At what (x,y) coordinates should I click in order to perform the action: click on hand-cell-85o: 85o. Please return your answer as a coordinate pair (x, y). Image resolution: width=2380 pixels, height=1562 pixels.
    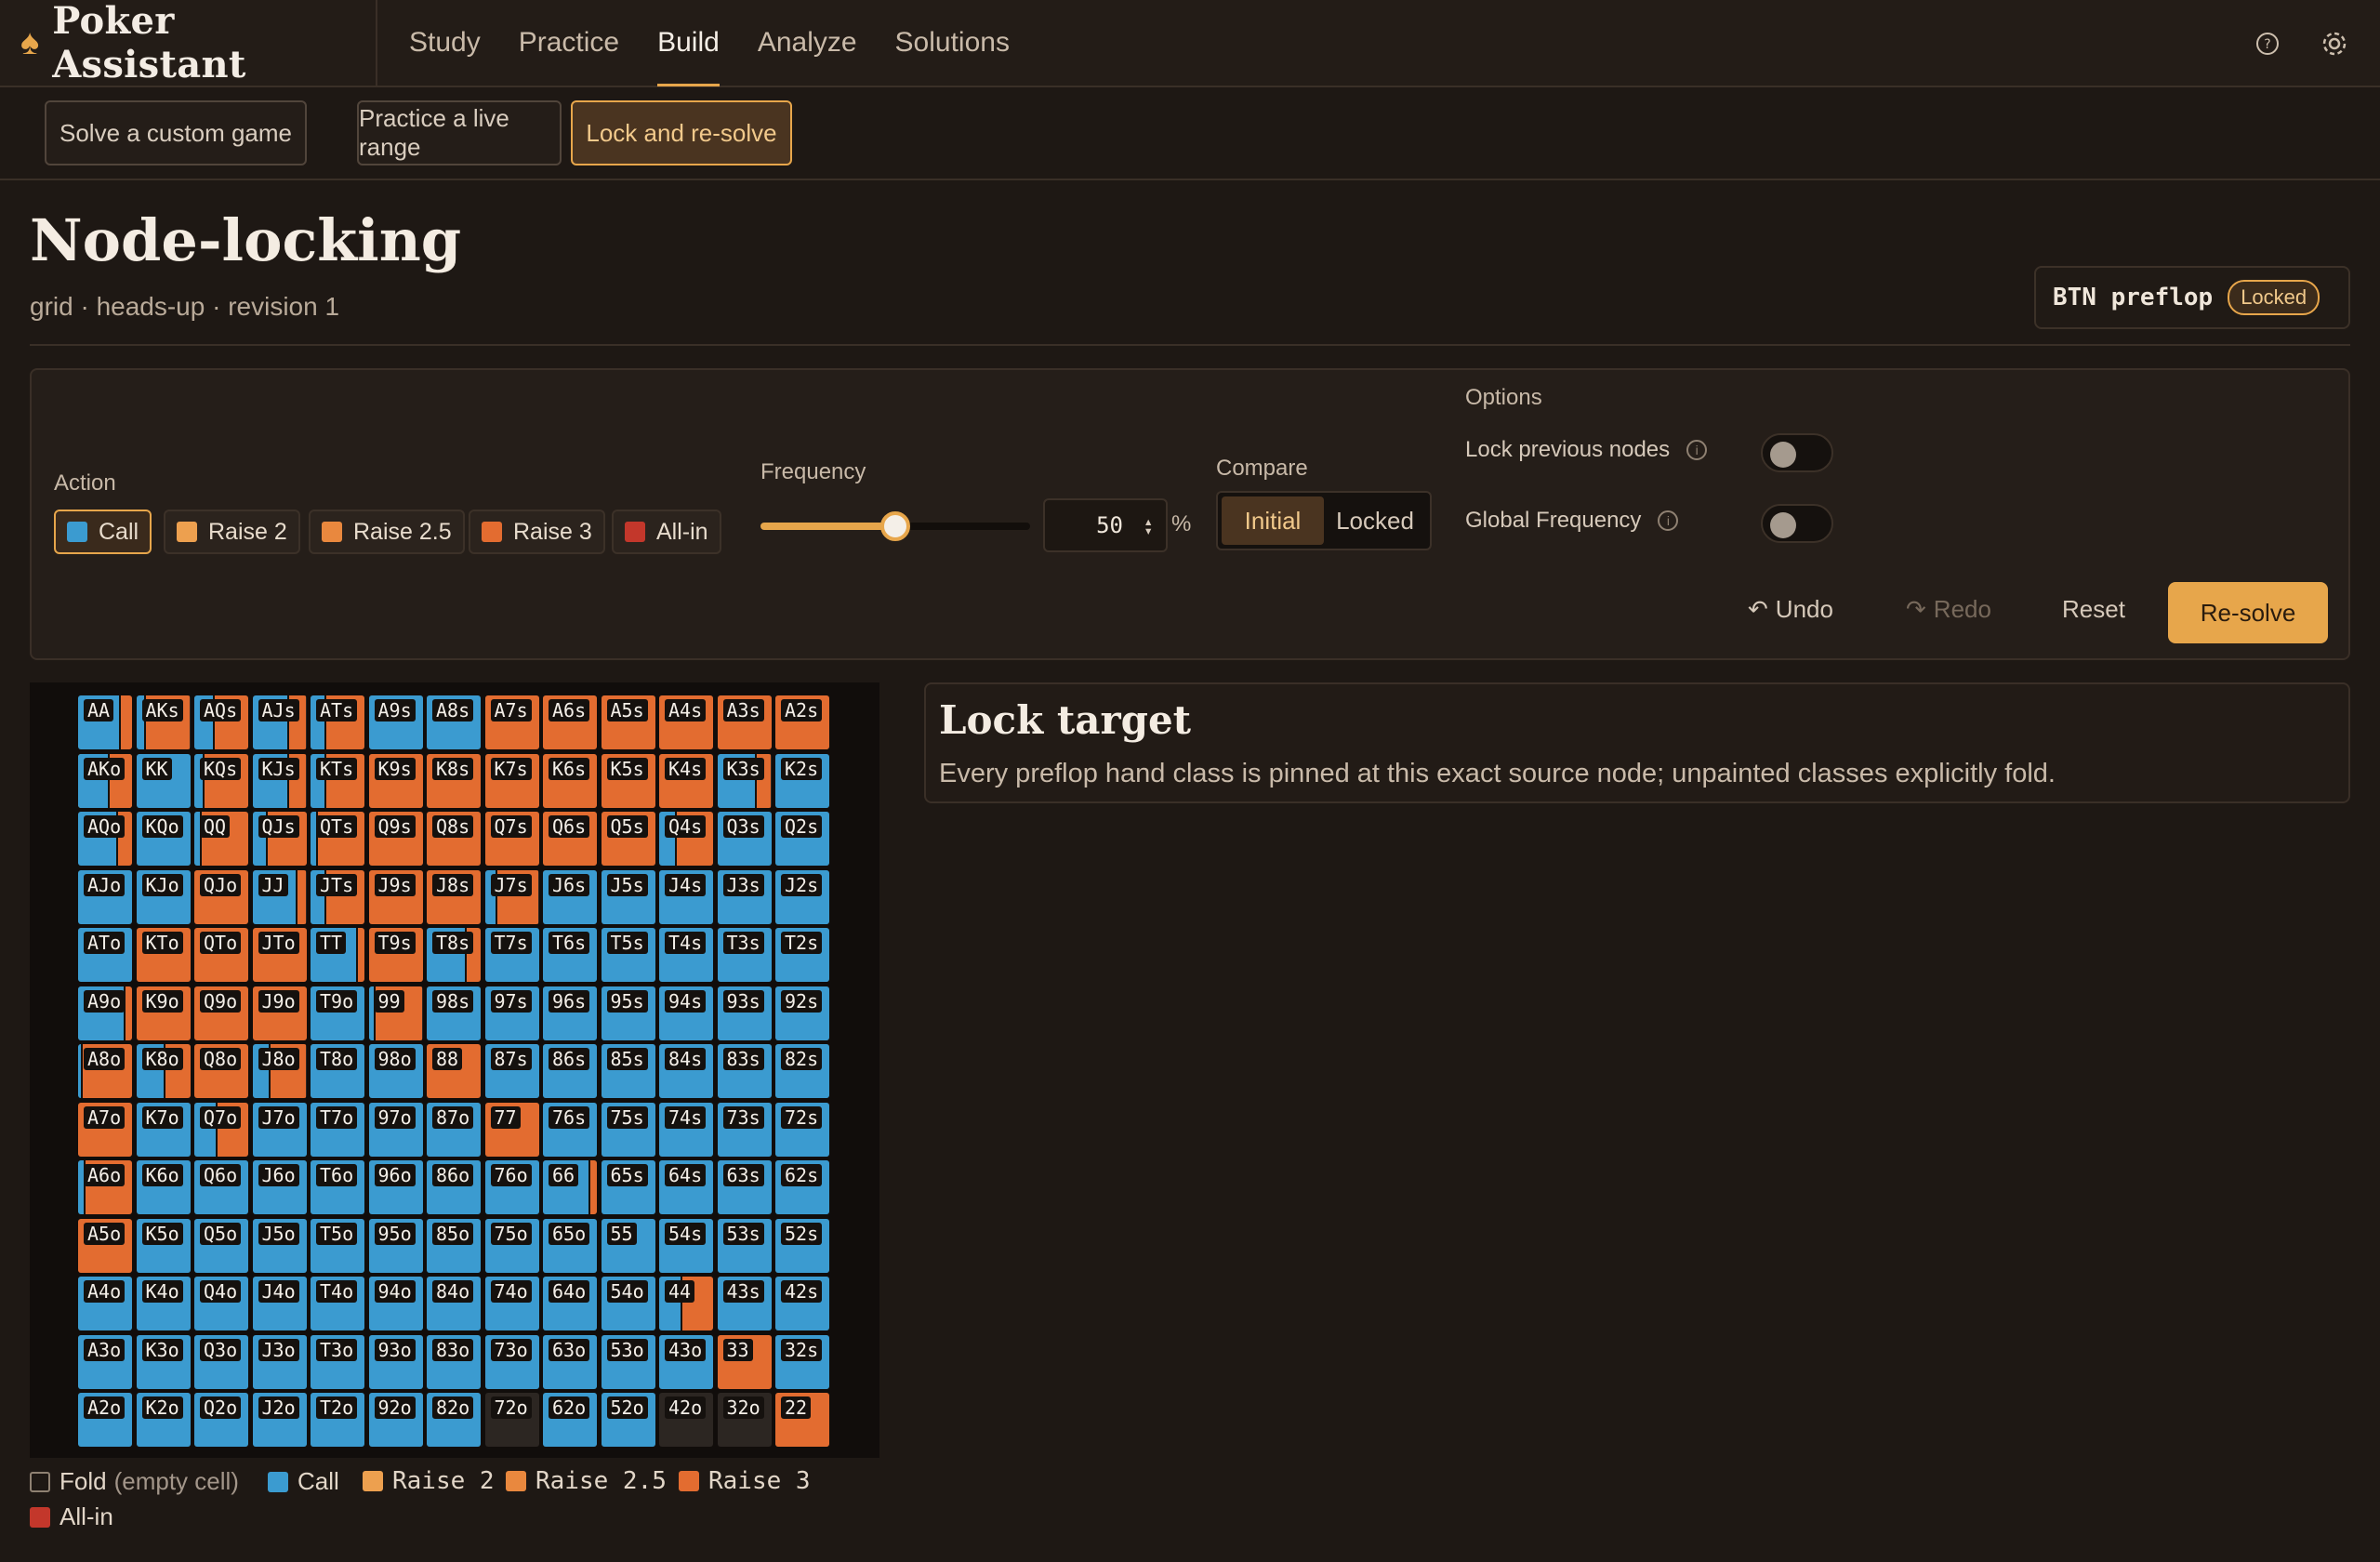
    Looking at the image, I should click on (454, 1245).